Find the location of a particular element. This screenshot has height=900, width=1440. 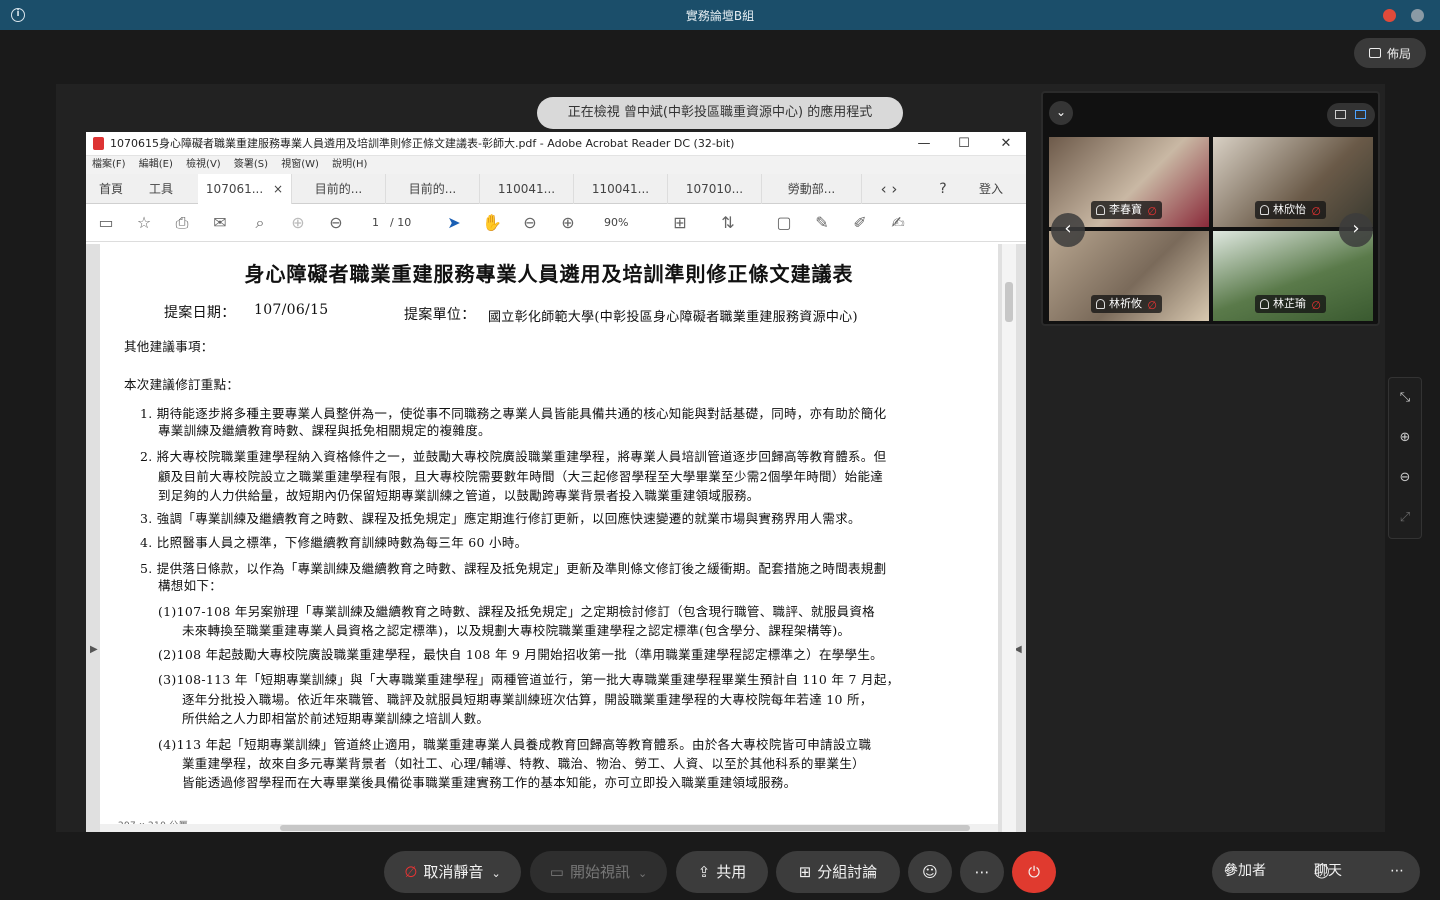

page-up-icon: ⊕ is located at coordinates (298, 223).